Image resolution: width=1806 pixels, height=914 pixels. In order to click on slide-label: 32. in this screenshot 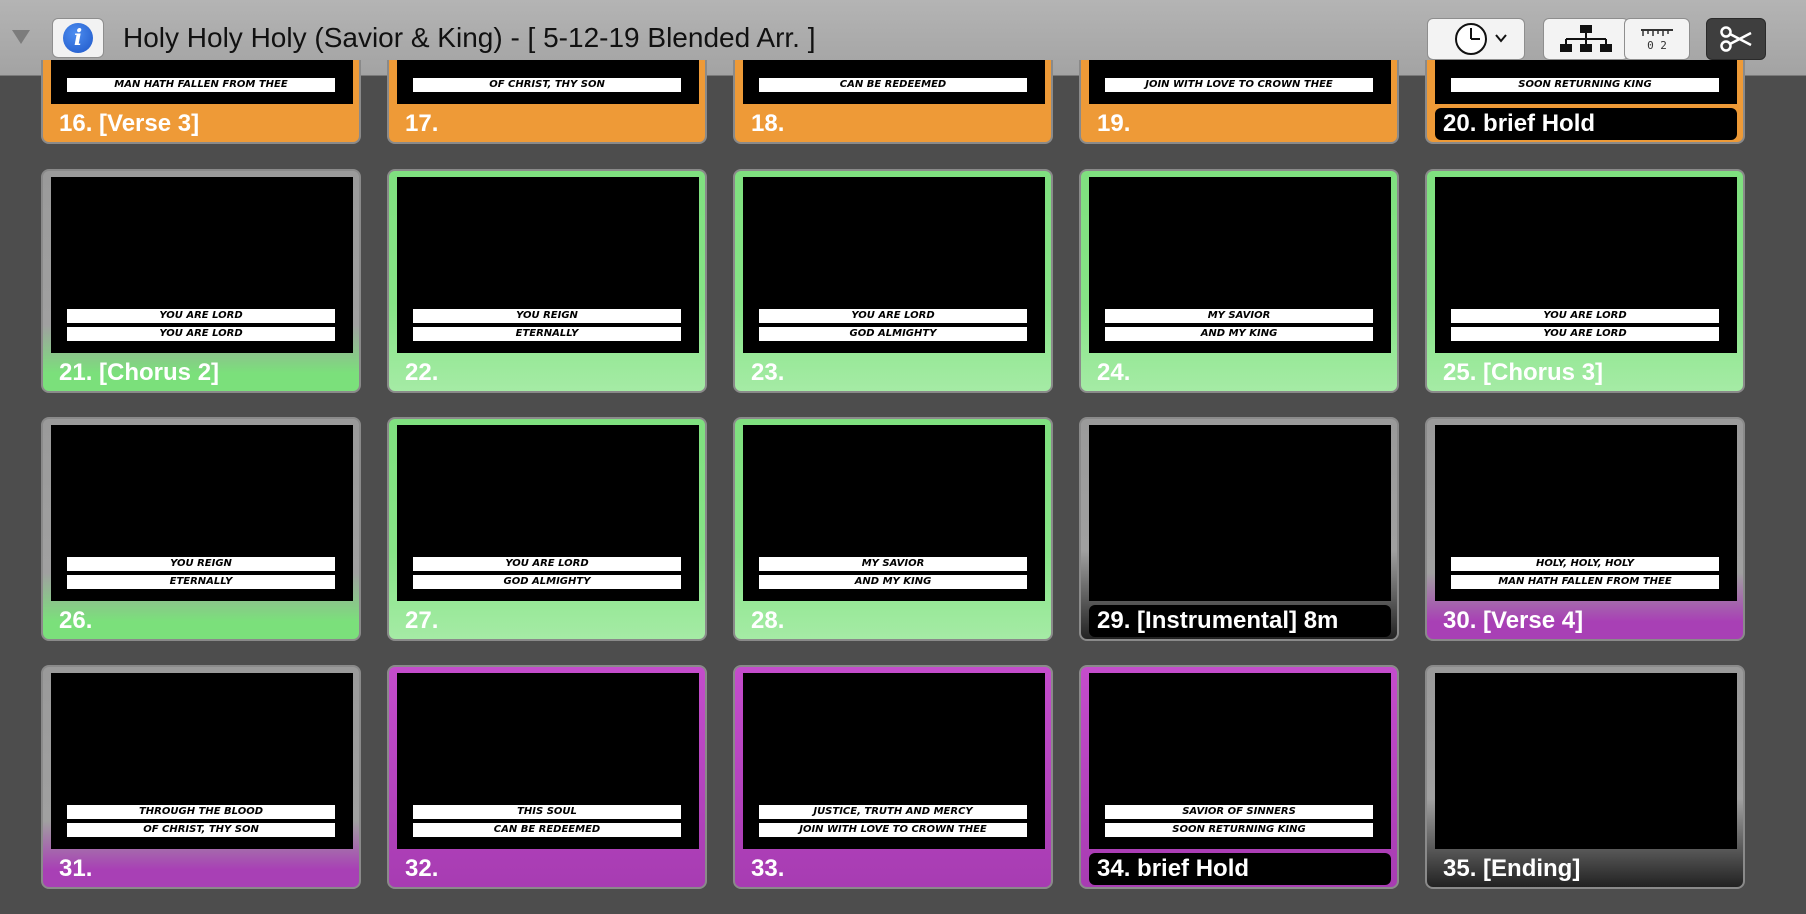, I will do `click(422, 868)`.